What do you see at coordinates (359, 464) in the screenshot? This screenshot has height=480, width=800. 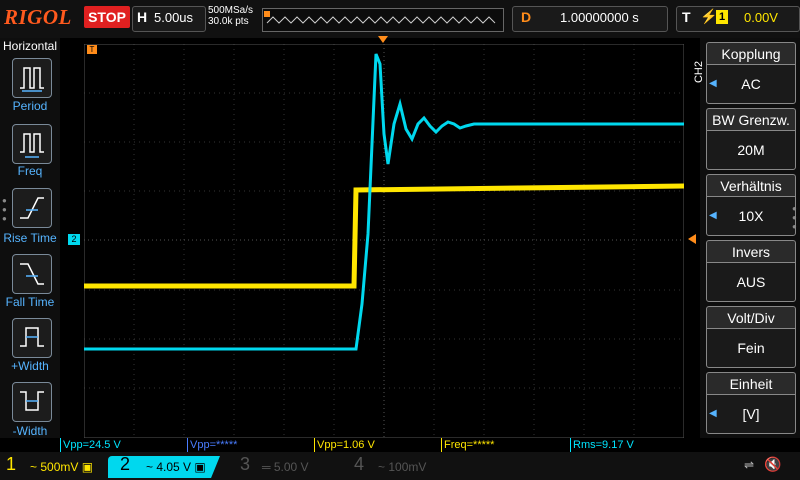 I see `ch4-number: 4` at bounding box center [359, 464].